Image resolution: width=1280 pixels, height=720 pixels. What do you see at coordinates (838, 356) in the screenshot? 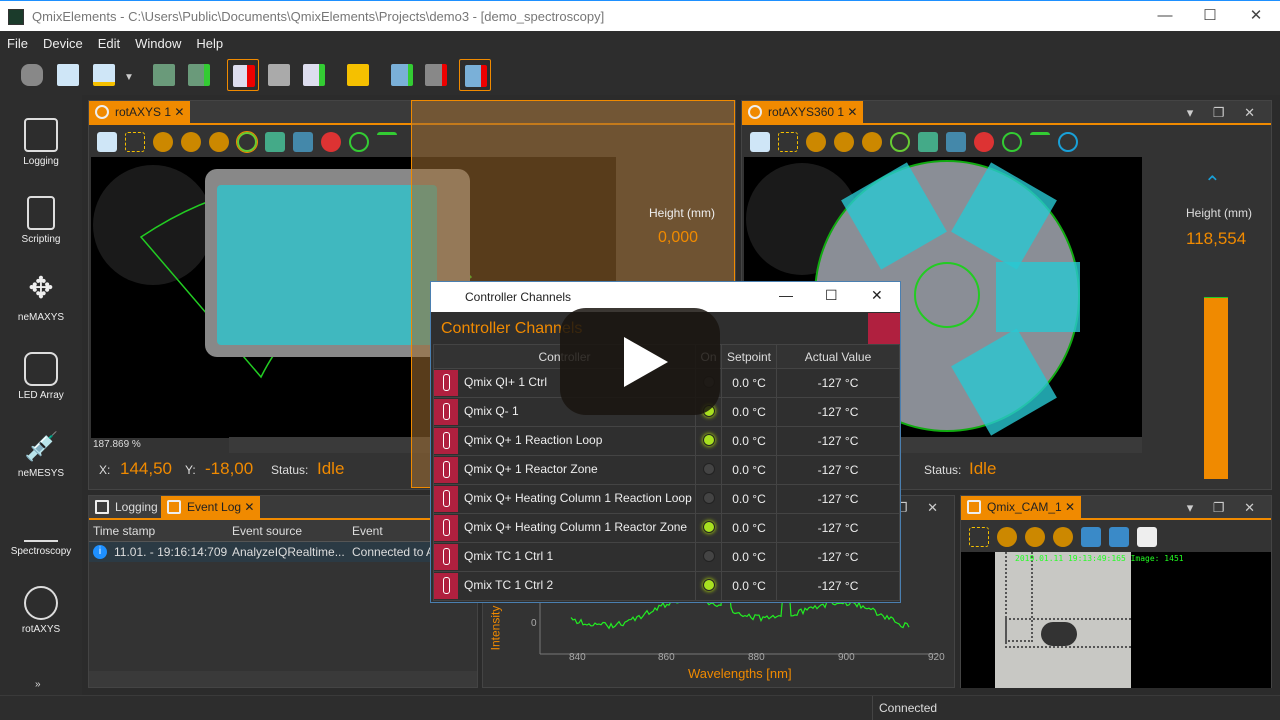
I see `col-actual-value: Actual Value` at bounding box center [838, 356].